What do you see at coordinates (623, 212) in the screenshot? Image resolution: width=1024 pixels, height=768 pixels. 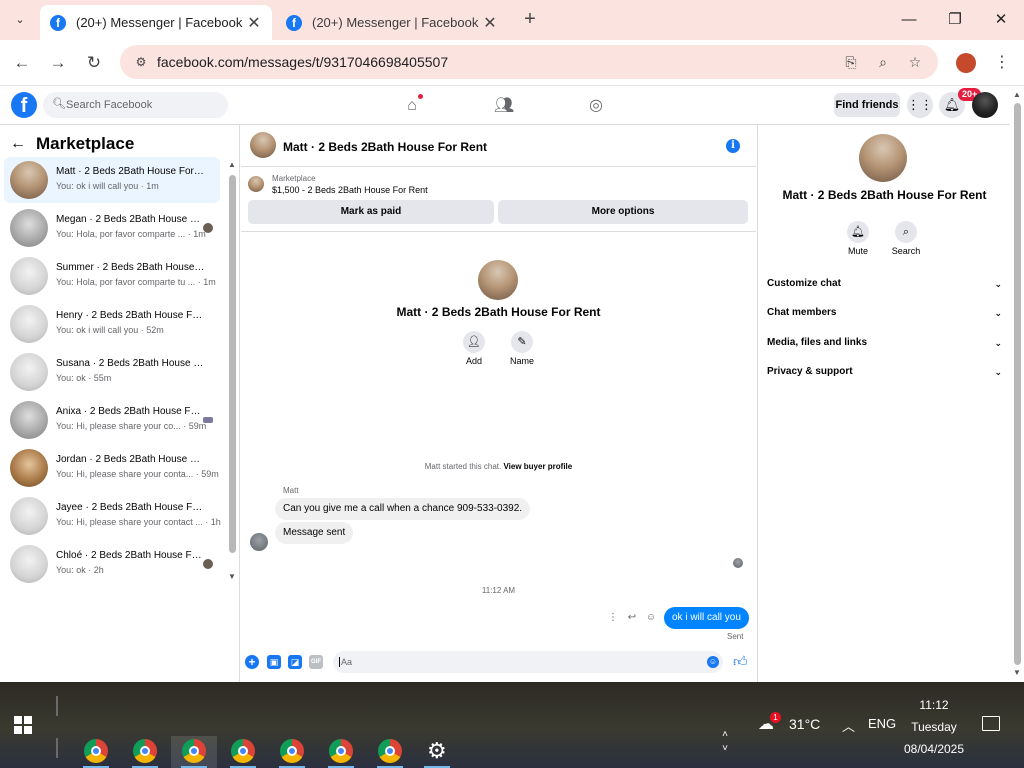 I see `more-options-button: More options` at bounding box center [623, 212].